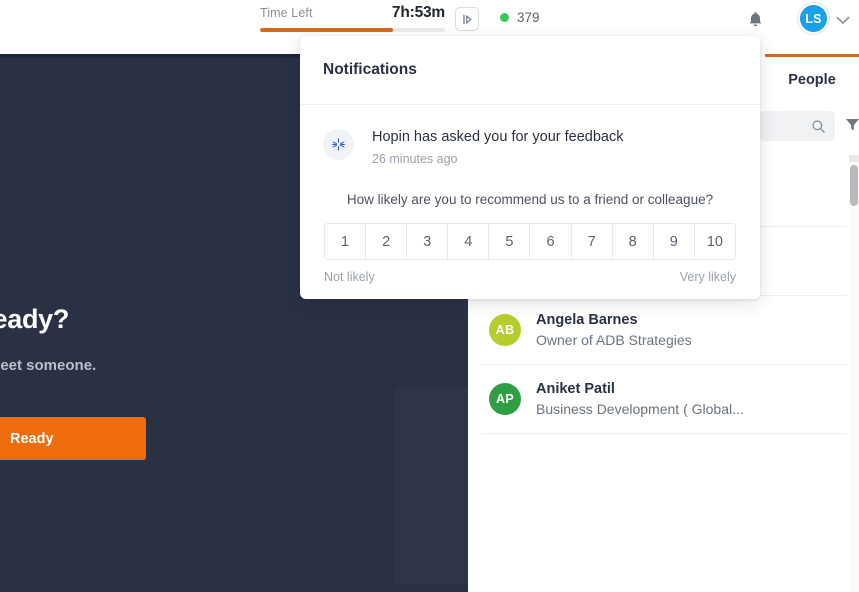 This screenshot has height=592, width=859. What do you see at coordinates (587, 319) in the screenshot?
I see `person-name: Angela Barnes` at bounding box center [587, 319].